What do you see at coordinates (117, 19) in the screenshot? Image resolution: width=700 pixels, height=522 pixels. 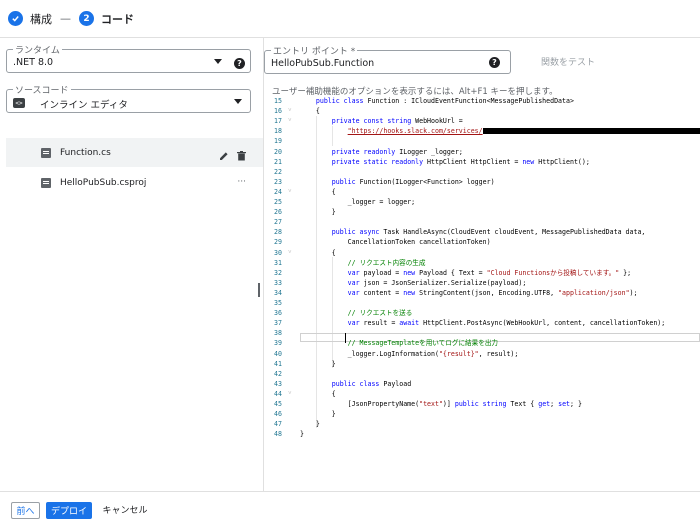 I see `step-code-label: コード` at bounding box center [117, 19].